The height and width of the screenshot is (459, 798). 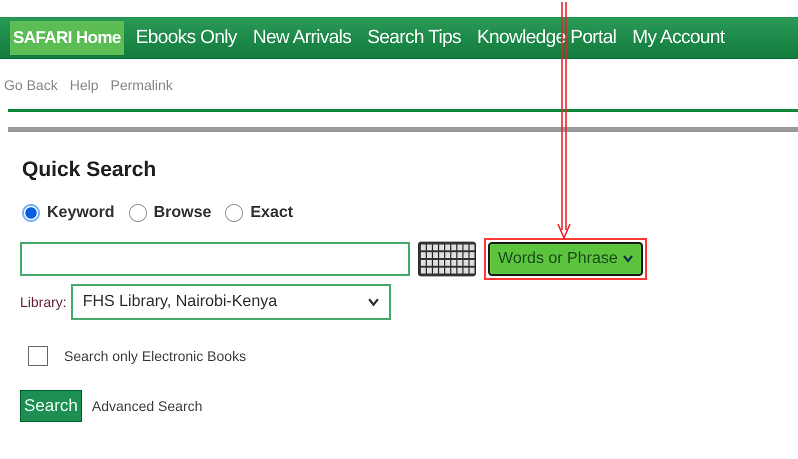 I want to click on radio-label: Exact, so click(x=272, y=213).